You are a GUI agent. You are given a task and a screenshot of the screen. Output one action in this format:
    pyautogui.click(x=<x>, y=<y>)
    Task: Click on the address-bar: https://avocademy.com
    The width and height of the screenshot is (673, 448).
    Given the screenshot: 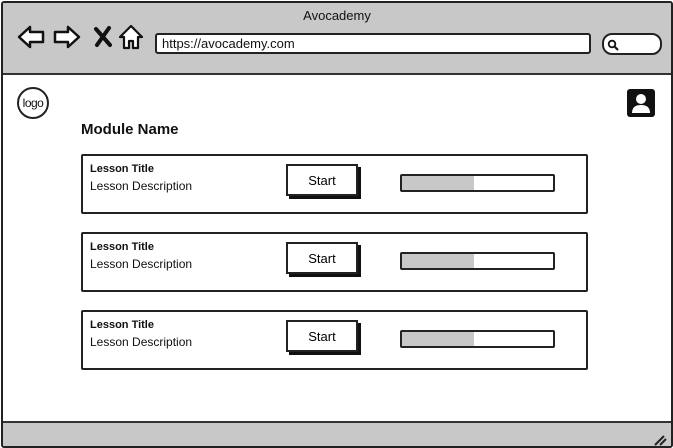 What is the action you would take?
    pyautogui.click(x=373, y=43)
    